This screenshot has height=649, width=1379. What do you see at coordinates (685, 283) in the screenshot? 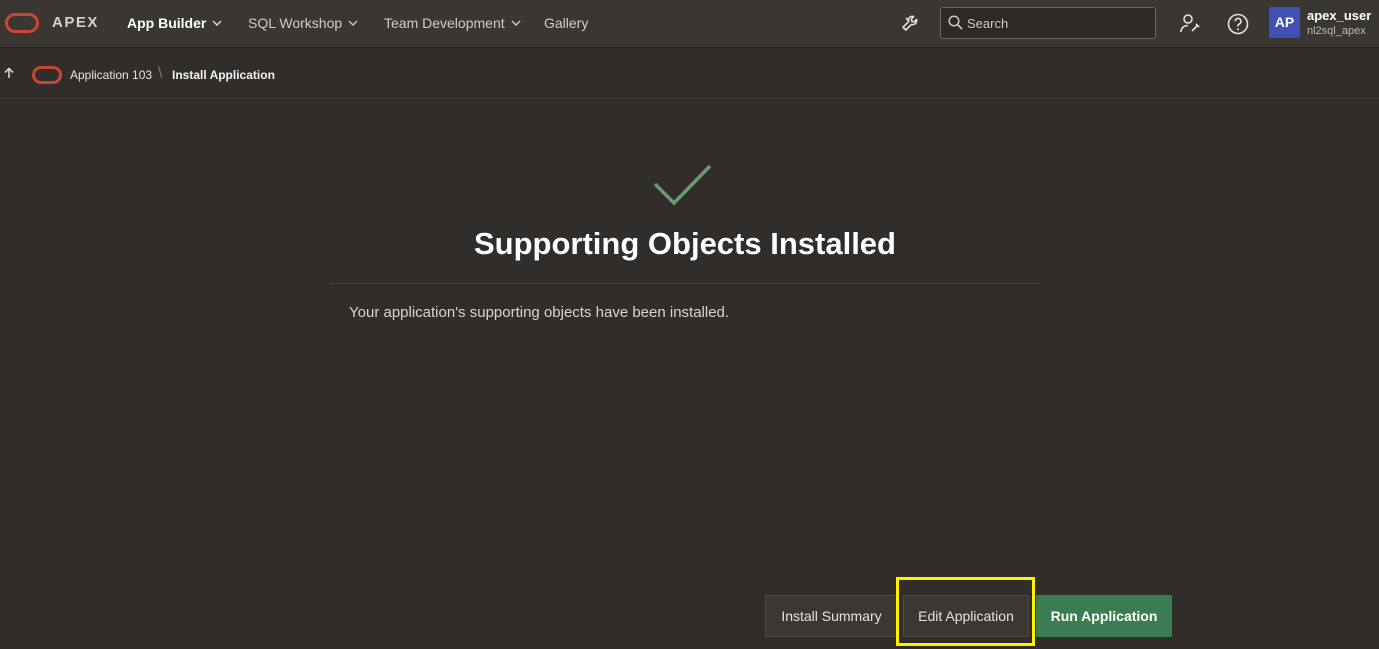
I see `divider` at bounding box center [685, 283].